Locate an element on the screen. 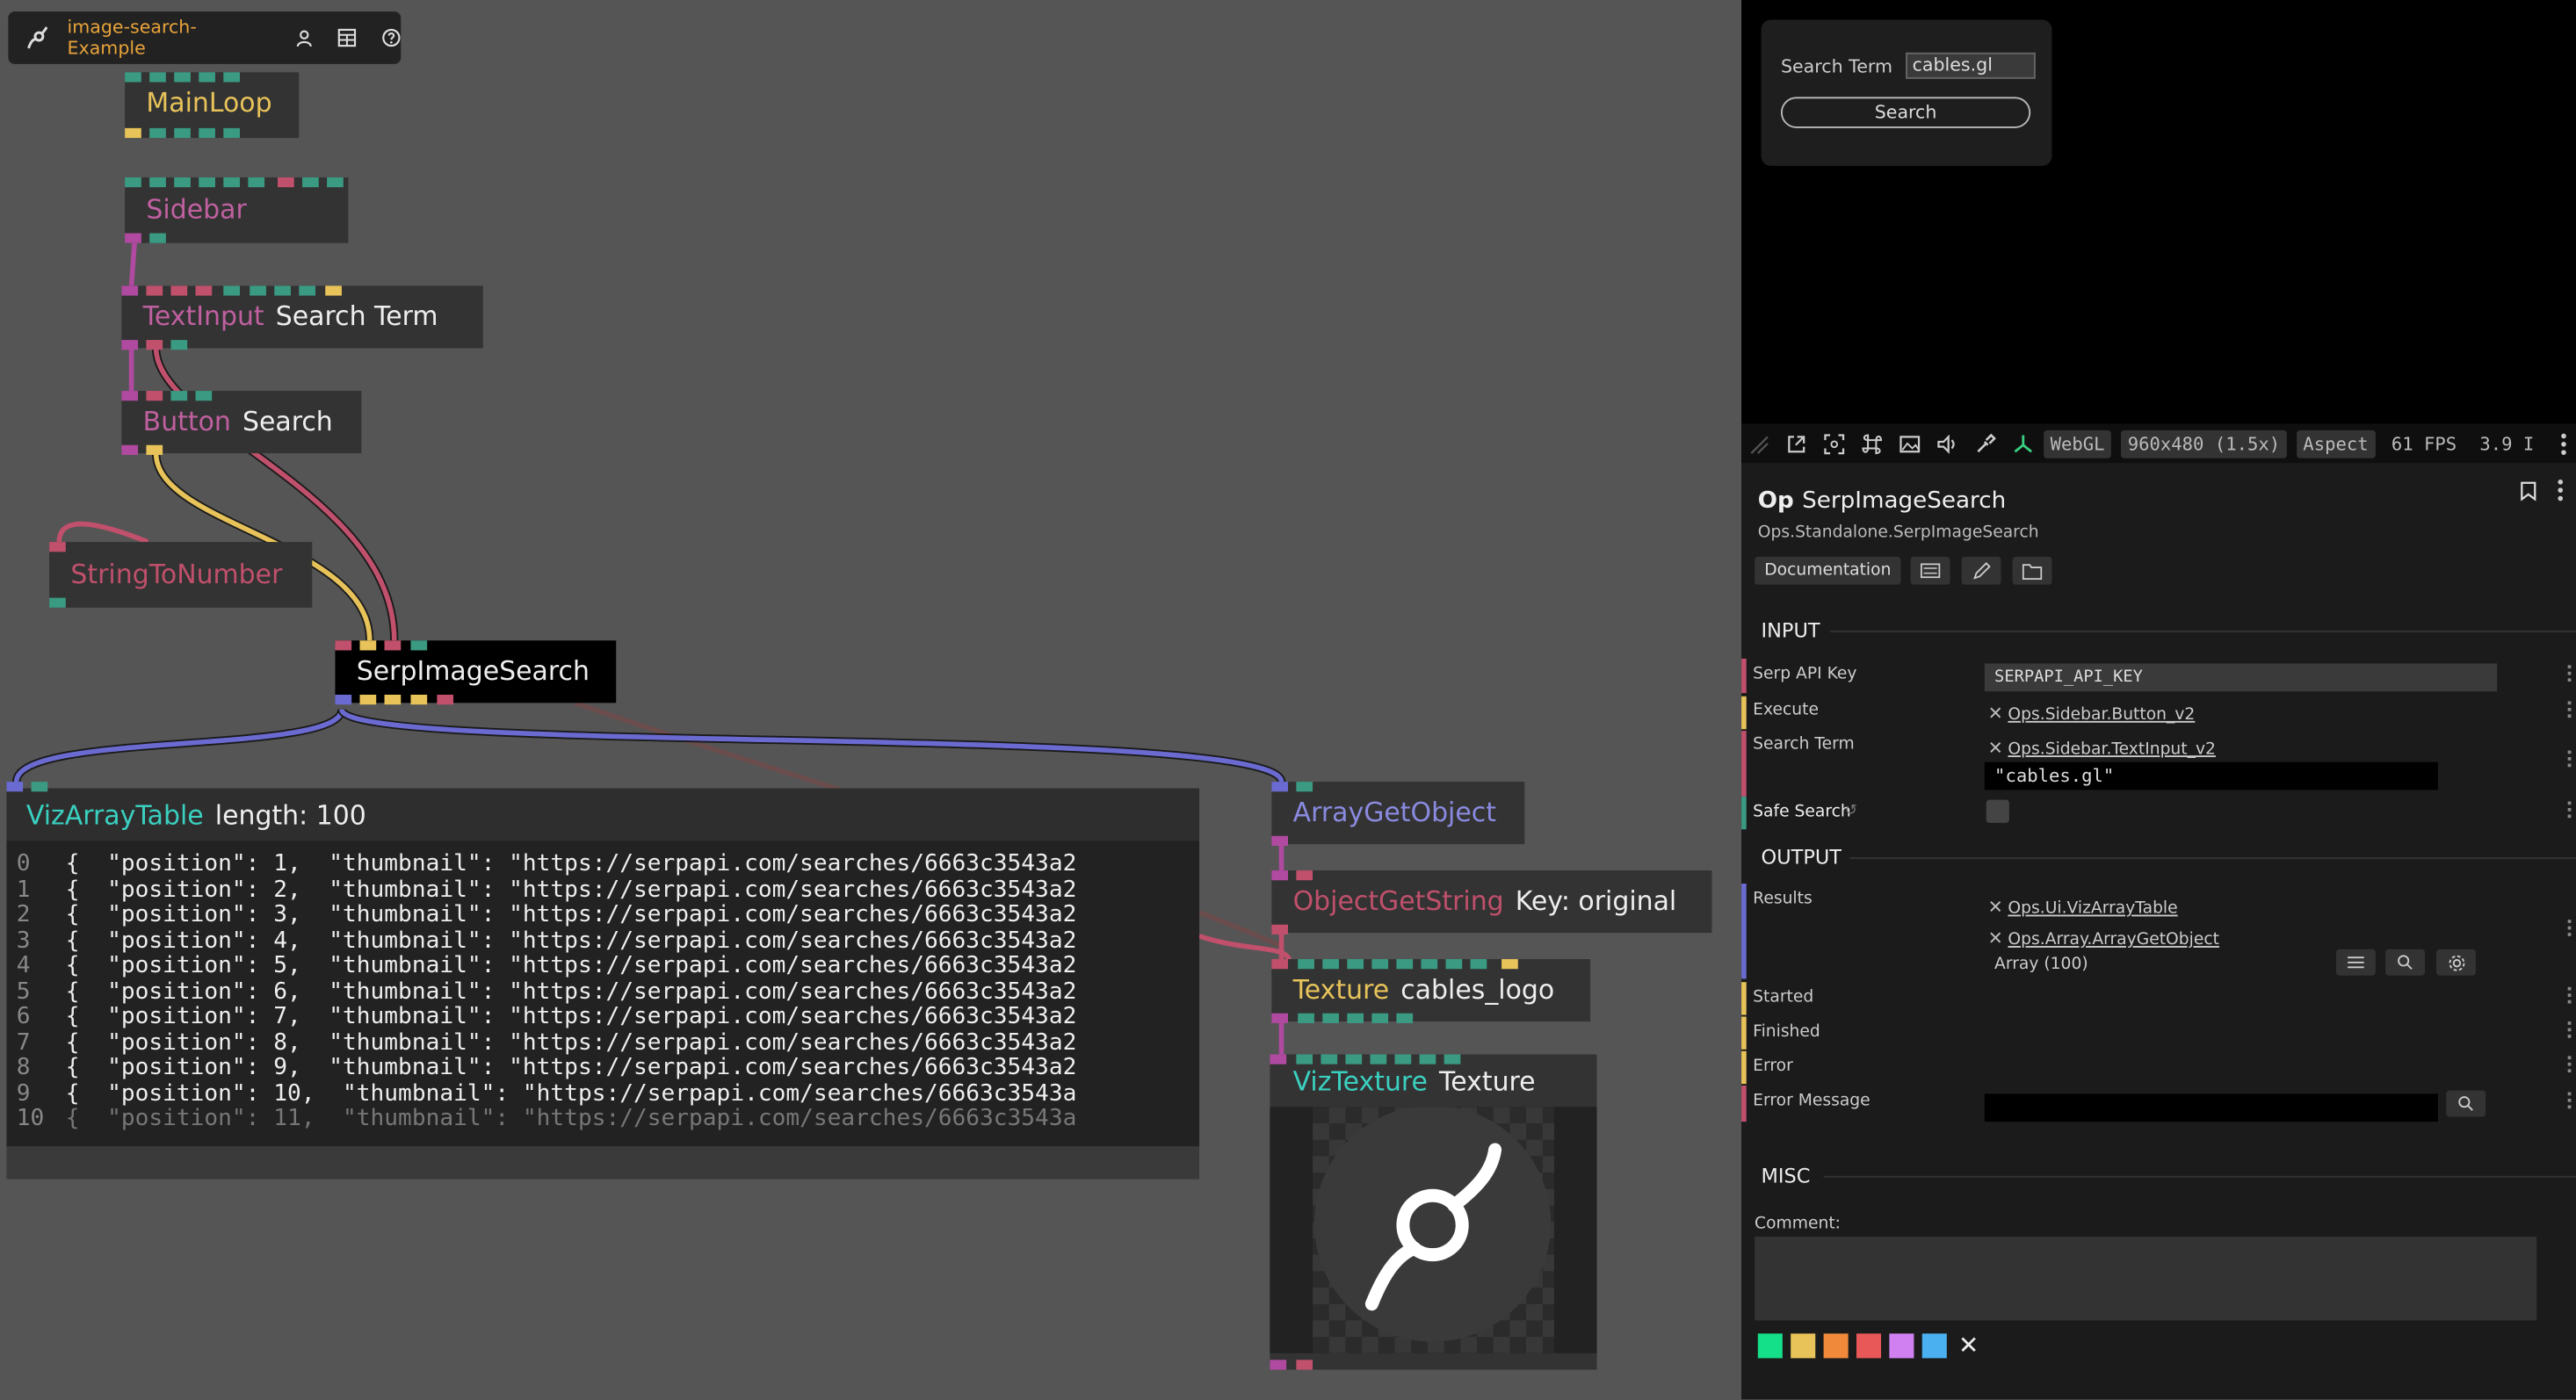 The image size is (2576, 1400). patch-title: image-search-Example is located at coordinates (159, 38).